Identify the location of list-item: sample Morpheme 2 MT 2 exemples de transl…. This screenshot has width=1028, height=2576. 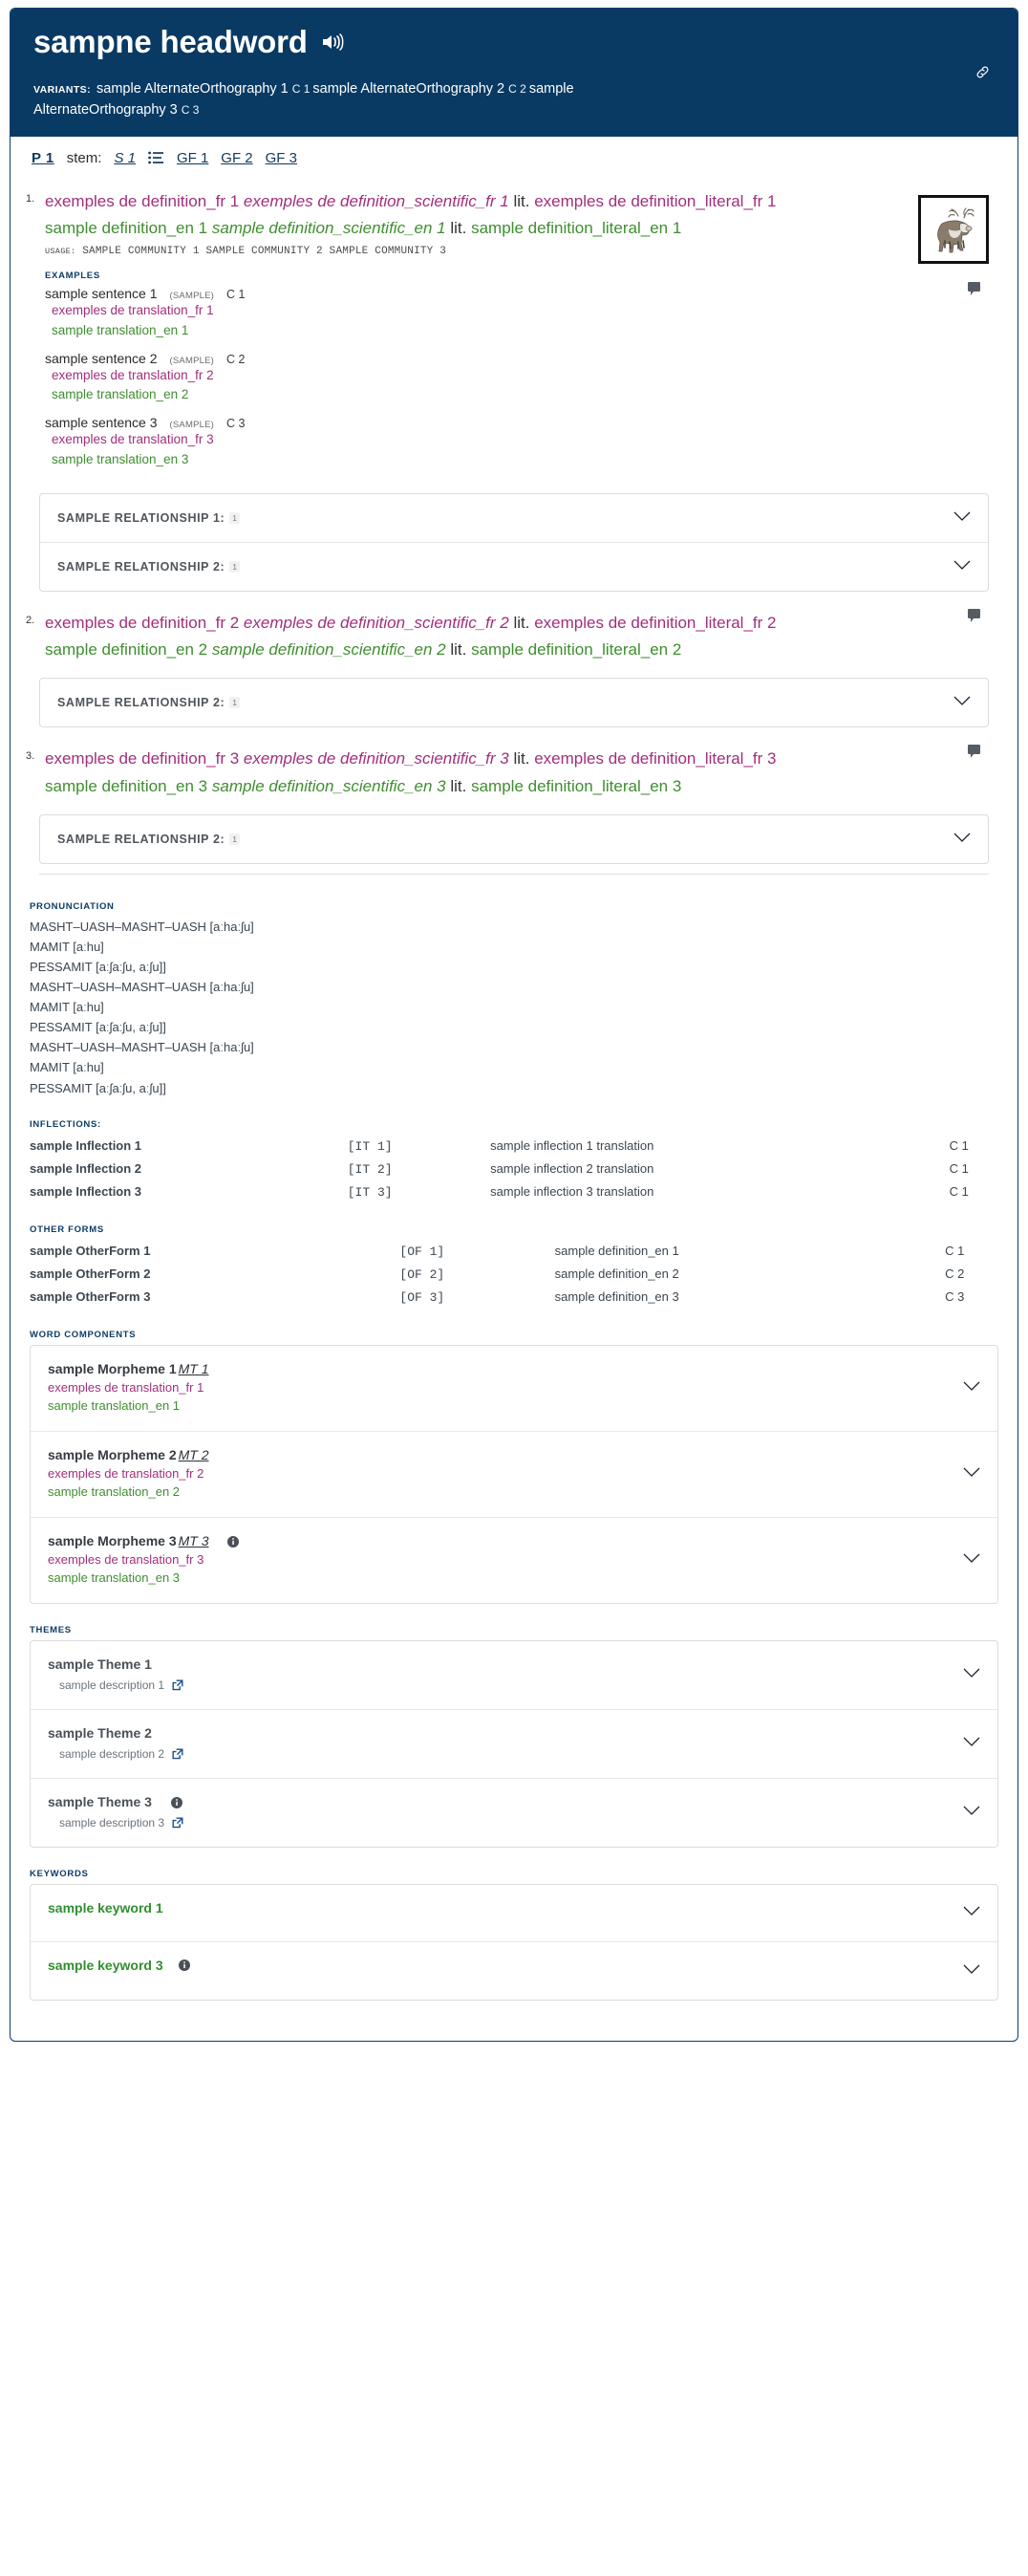
(514, 1475).